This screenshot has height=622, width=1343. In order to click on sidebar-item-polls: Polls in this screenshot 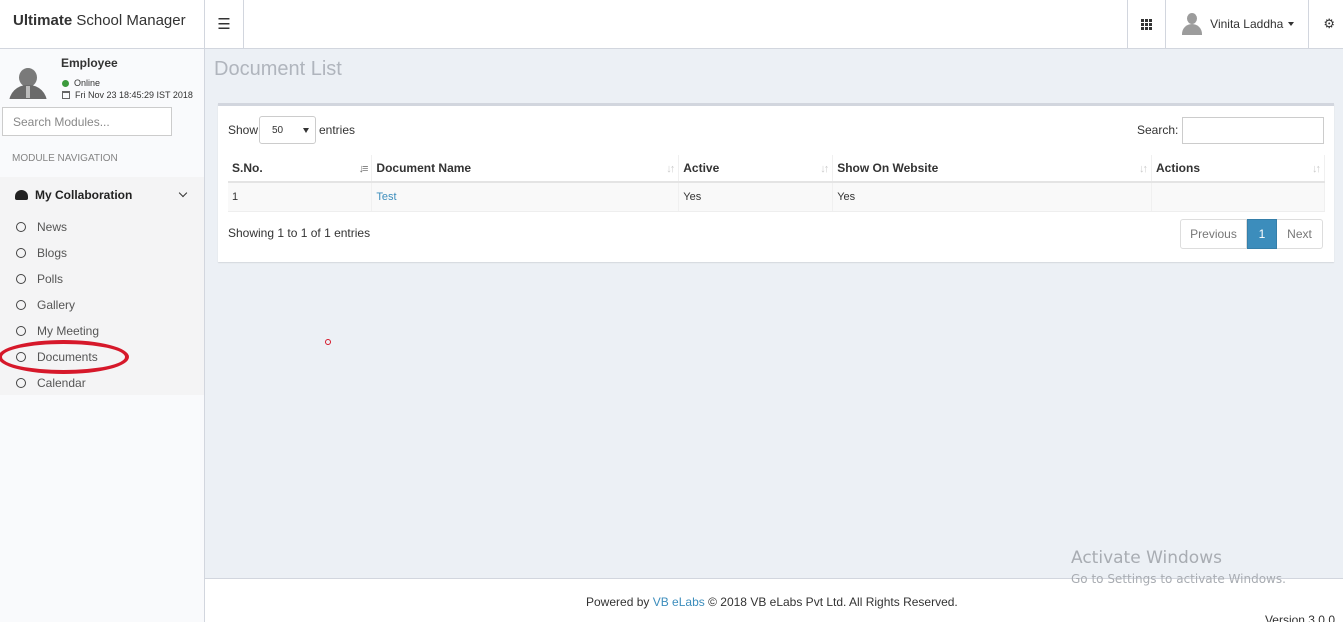, I will do `click(102, 279)`.